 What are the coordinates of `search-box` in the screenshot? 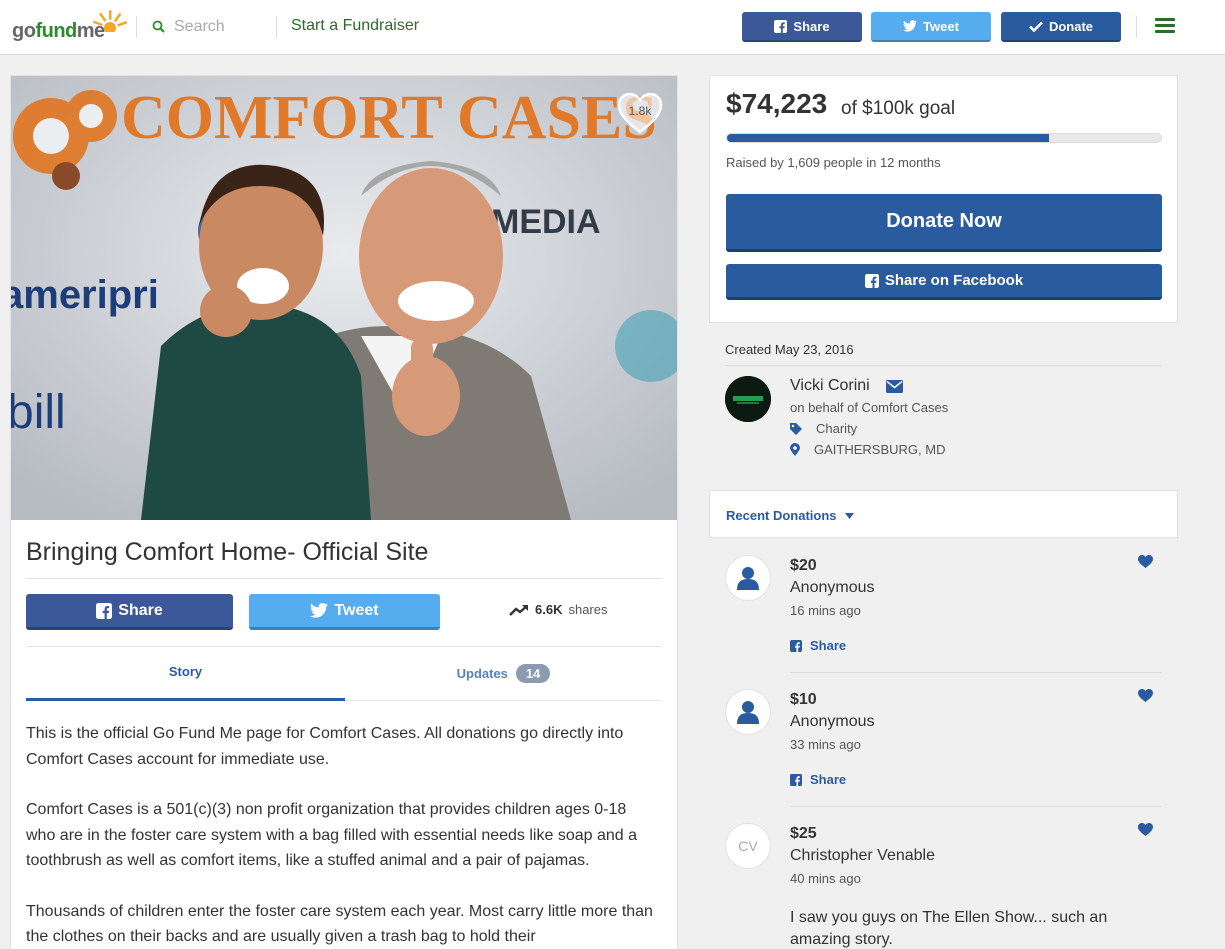 It's located at (212, 27).